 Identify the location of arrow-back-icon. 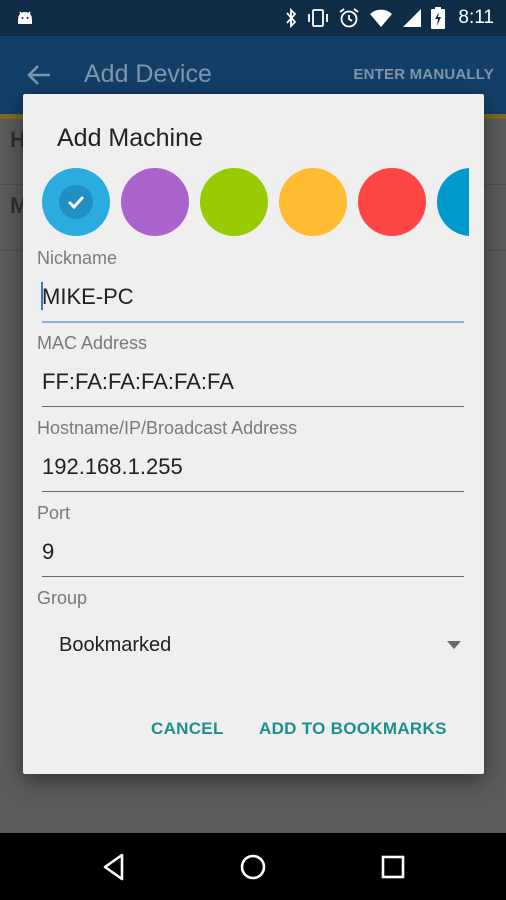
(39, 75).